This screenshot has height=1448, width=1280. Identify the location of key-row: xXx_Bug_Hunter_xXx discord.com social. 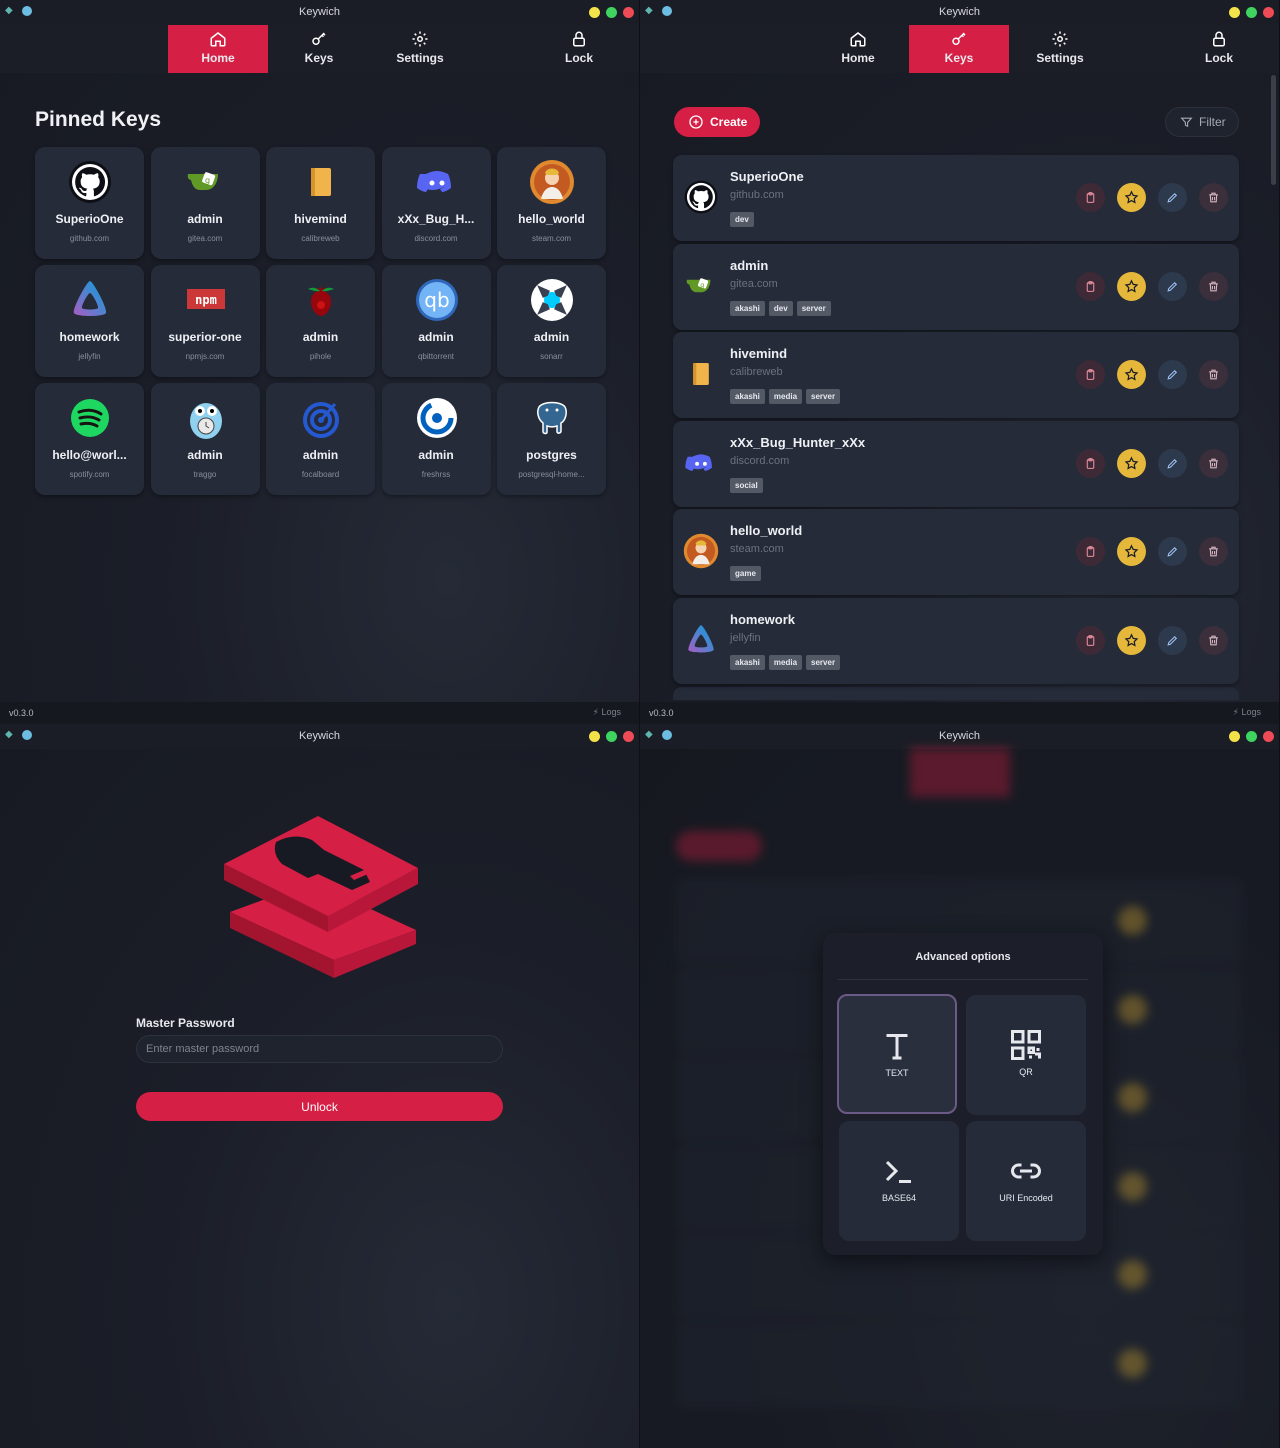
(956, 463).